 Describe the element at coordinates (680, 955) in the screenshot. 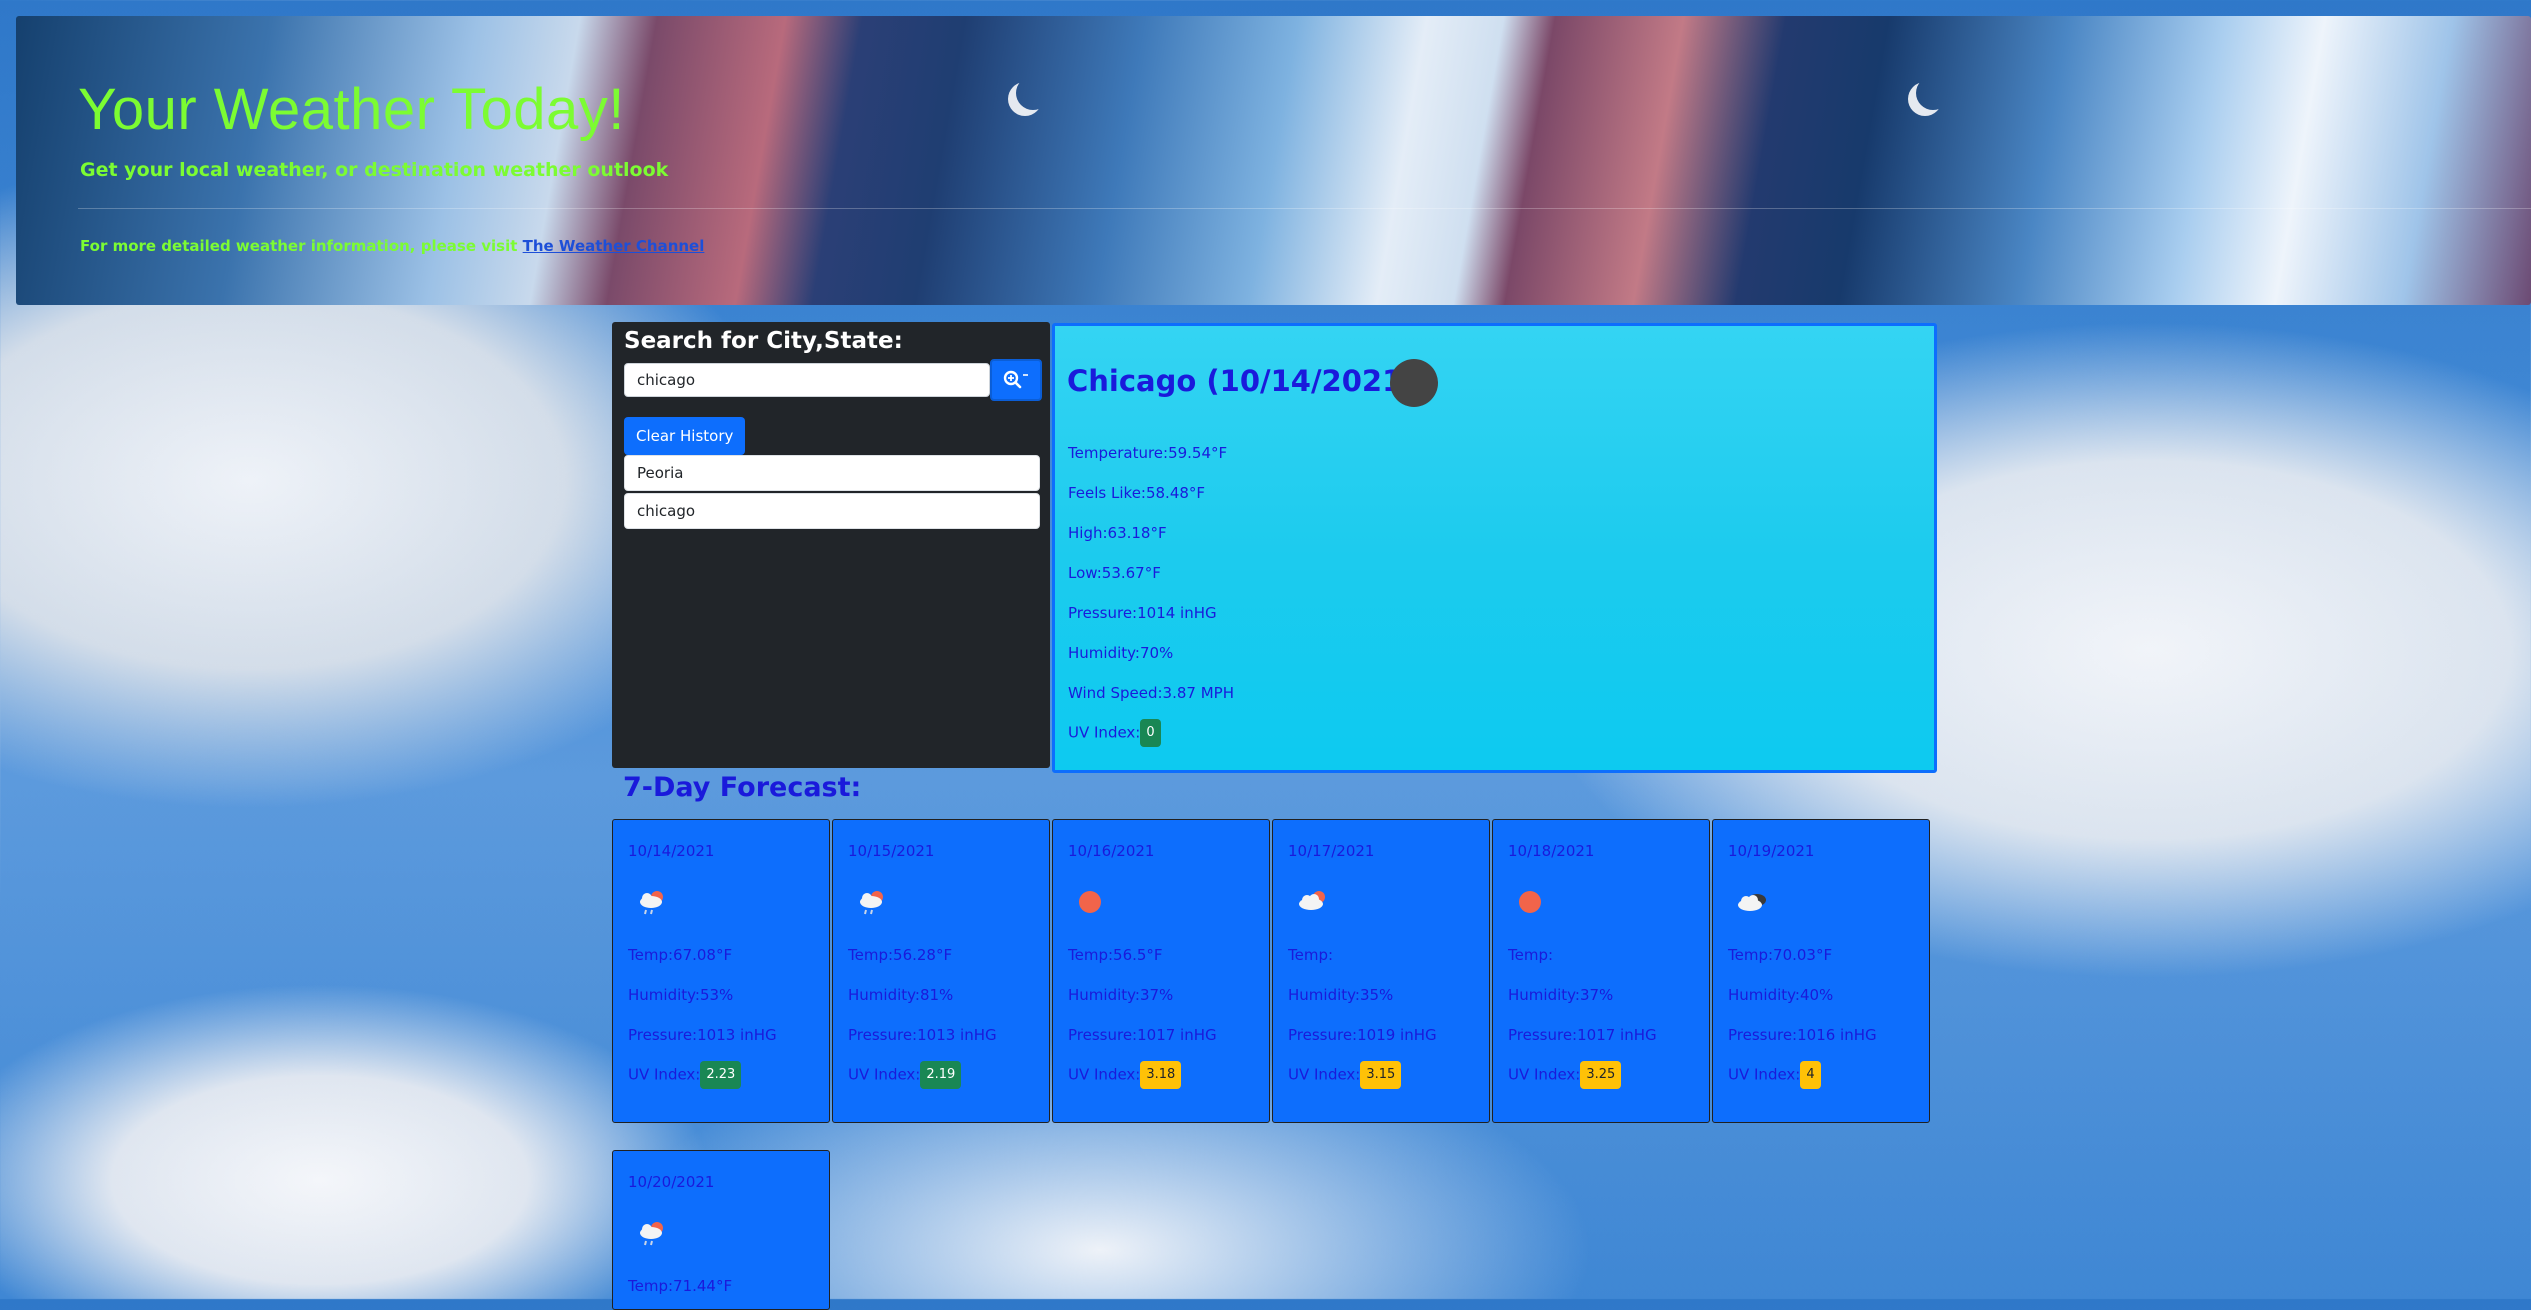

I see `forecast-temp: Temp:67.08°F` at that location.